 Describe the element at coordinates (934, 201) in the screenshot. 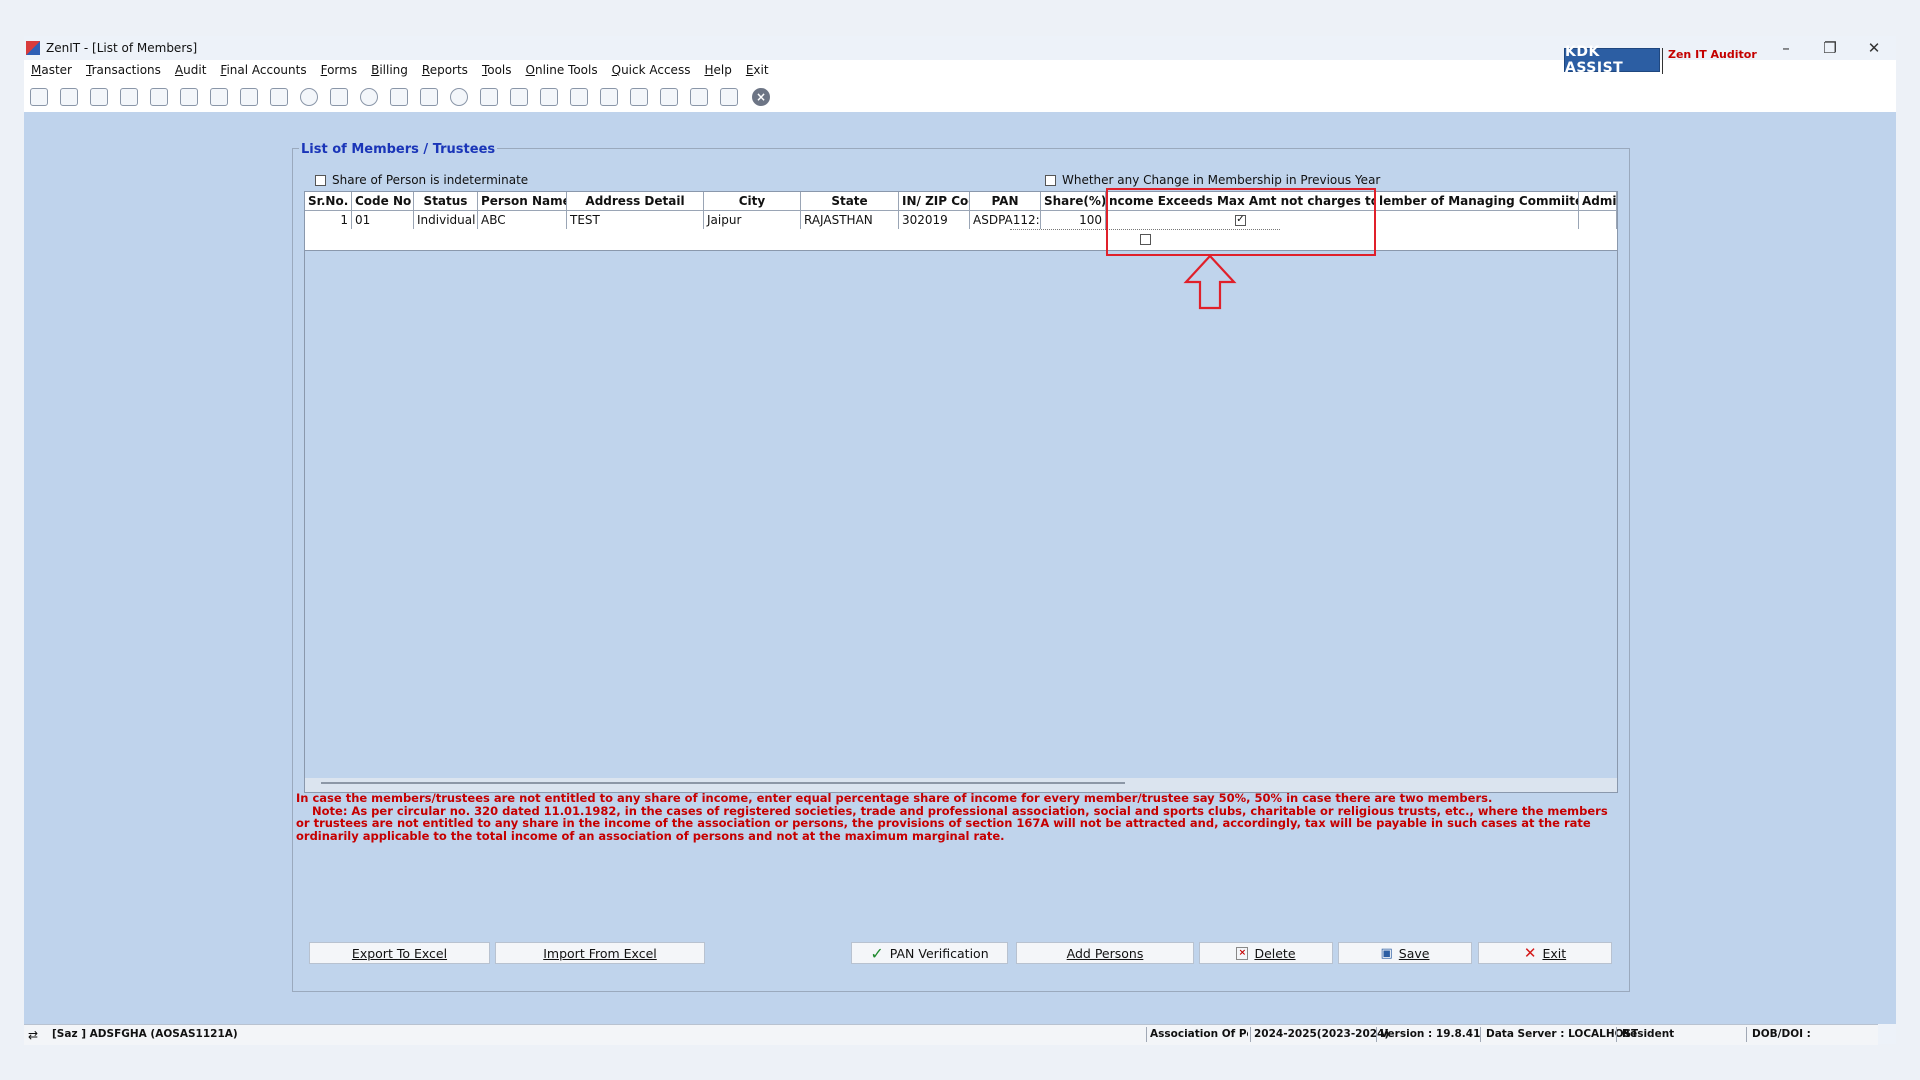

I see `col-header-zip: IN/ ZIP Cod` at that location.